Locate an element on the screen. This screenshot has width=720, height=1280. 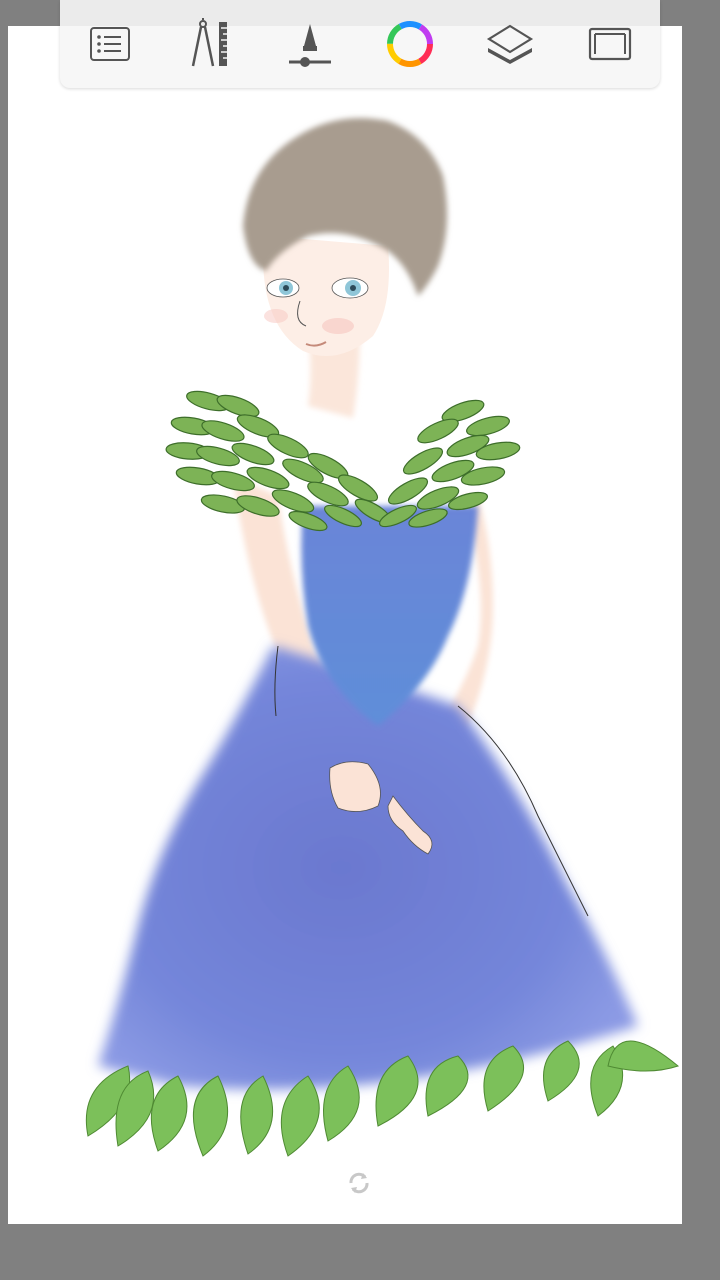
color-wheel-icon is located at coordinates (410, 44).